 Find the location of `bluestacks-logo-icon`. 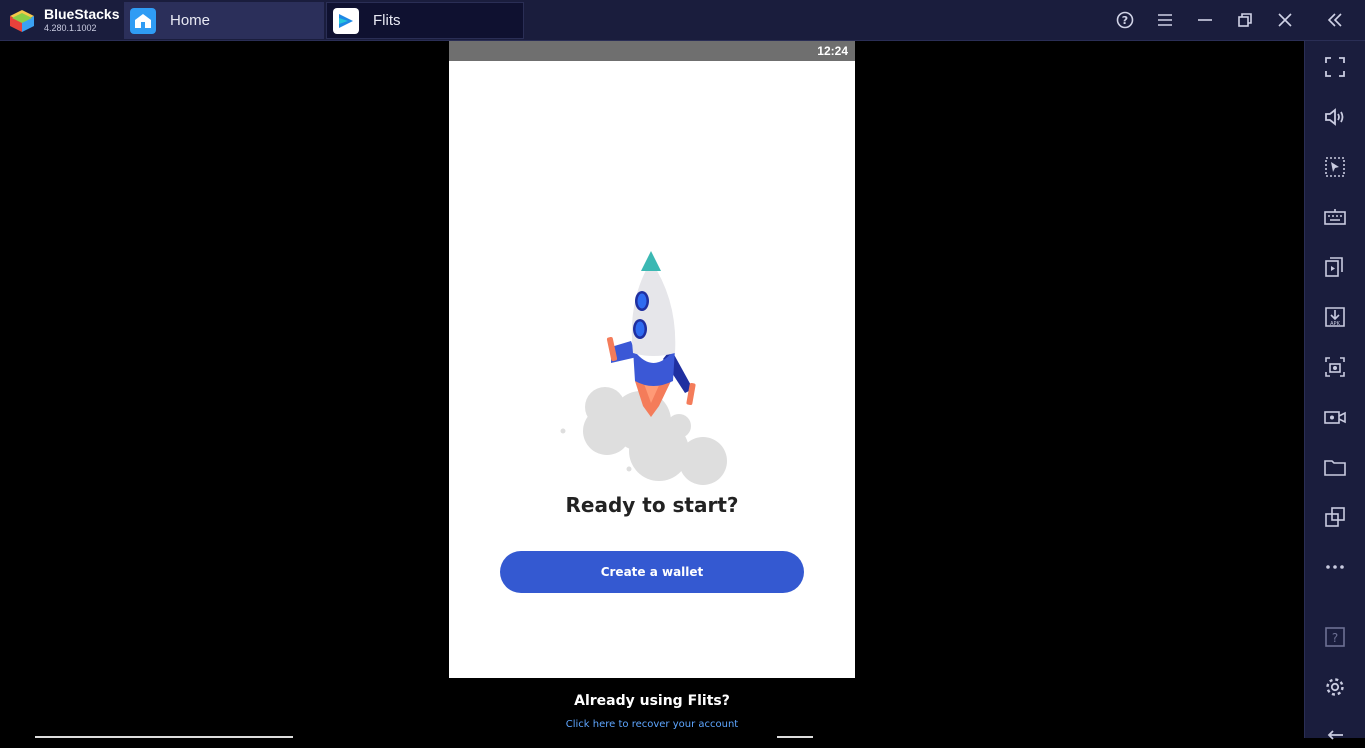

bluestacks-logo-icon is located at coordinates (22, 21).